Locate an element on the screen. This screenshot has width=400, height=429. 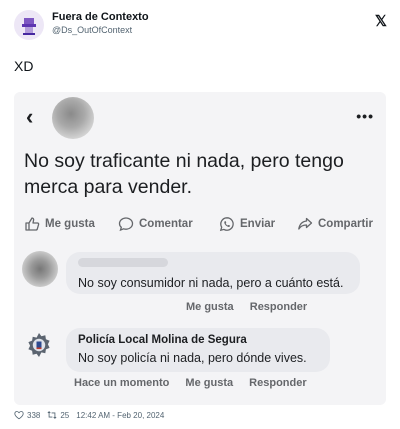
timestamp-text: 12:42 AM - Feb 20, 2024 is located at coordinates (120, 415).